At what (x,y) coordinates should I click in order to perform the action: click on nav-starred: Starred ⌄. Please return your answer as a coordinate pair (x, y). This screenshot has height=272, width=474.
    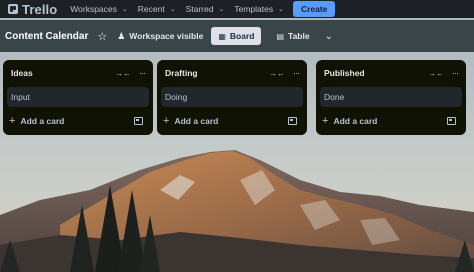
    Looking at the image, I should click on (205, 9).